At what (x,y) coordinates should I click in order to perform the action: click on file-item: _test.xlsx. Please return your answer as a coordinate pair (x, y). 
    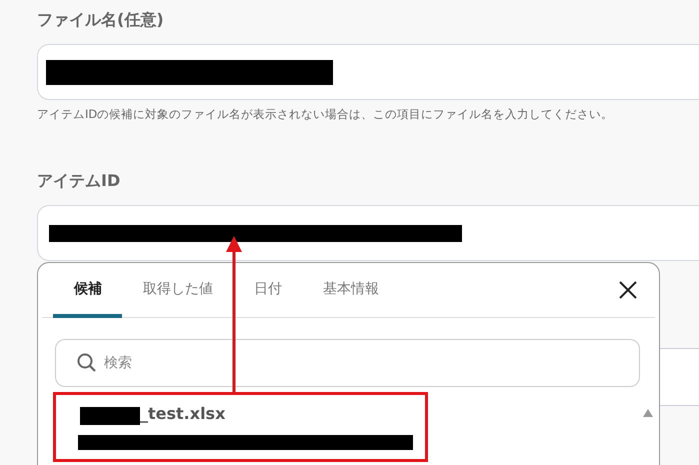
    Looking at the image, I should click on (369, 425).